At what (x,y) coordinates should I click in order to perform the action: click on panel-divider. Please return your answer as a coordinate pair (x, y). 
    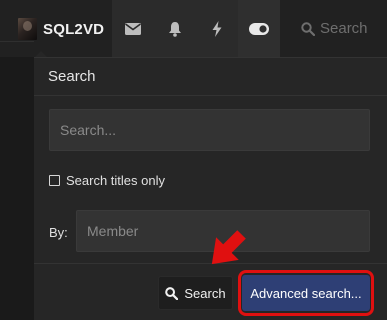
    Looking at the image, I should click on (210, 95).